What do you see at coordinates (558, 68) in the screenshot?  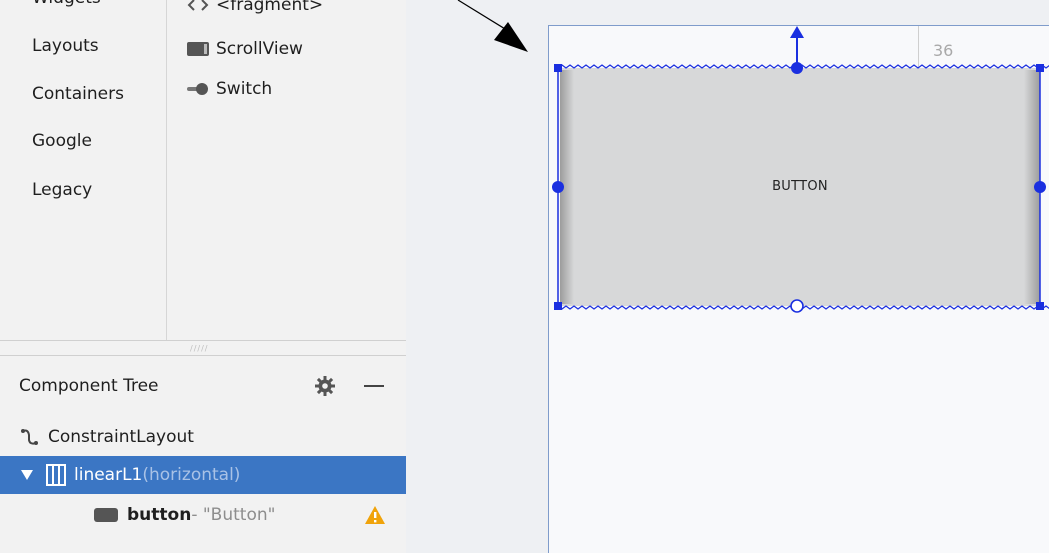 I see `resize-handle-top-left` at bounding box center [558, 68].